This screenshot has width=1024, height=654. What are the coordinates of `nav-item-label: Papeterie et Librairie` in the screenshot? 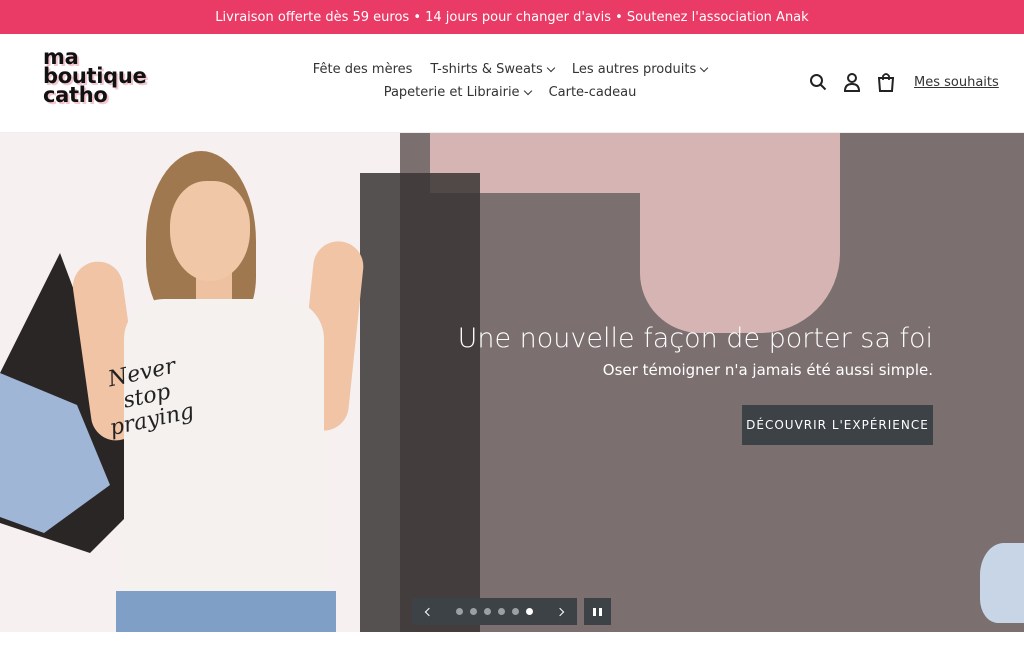 It's located at (451, 92).